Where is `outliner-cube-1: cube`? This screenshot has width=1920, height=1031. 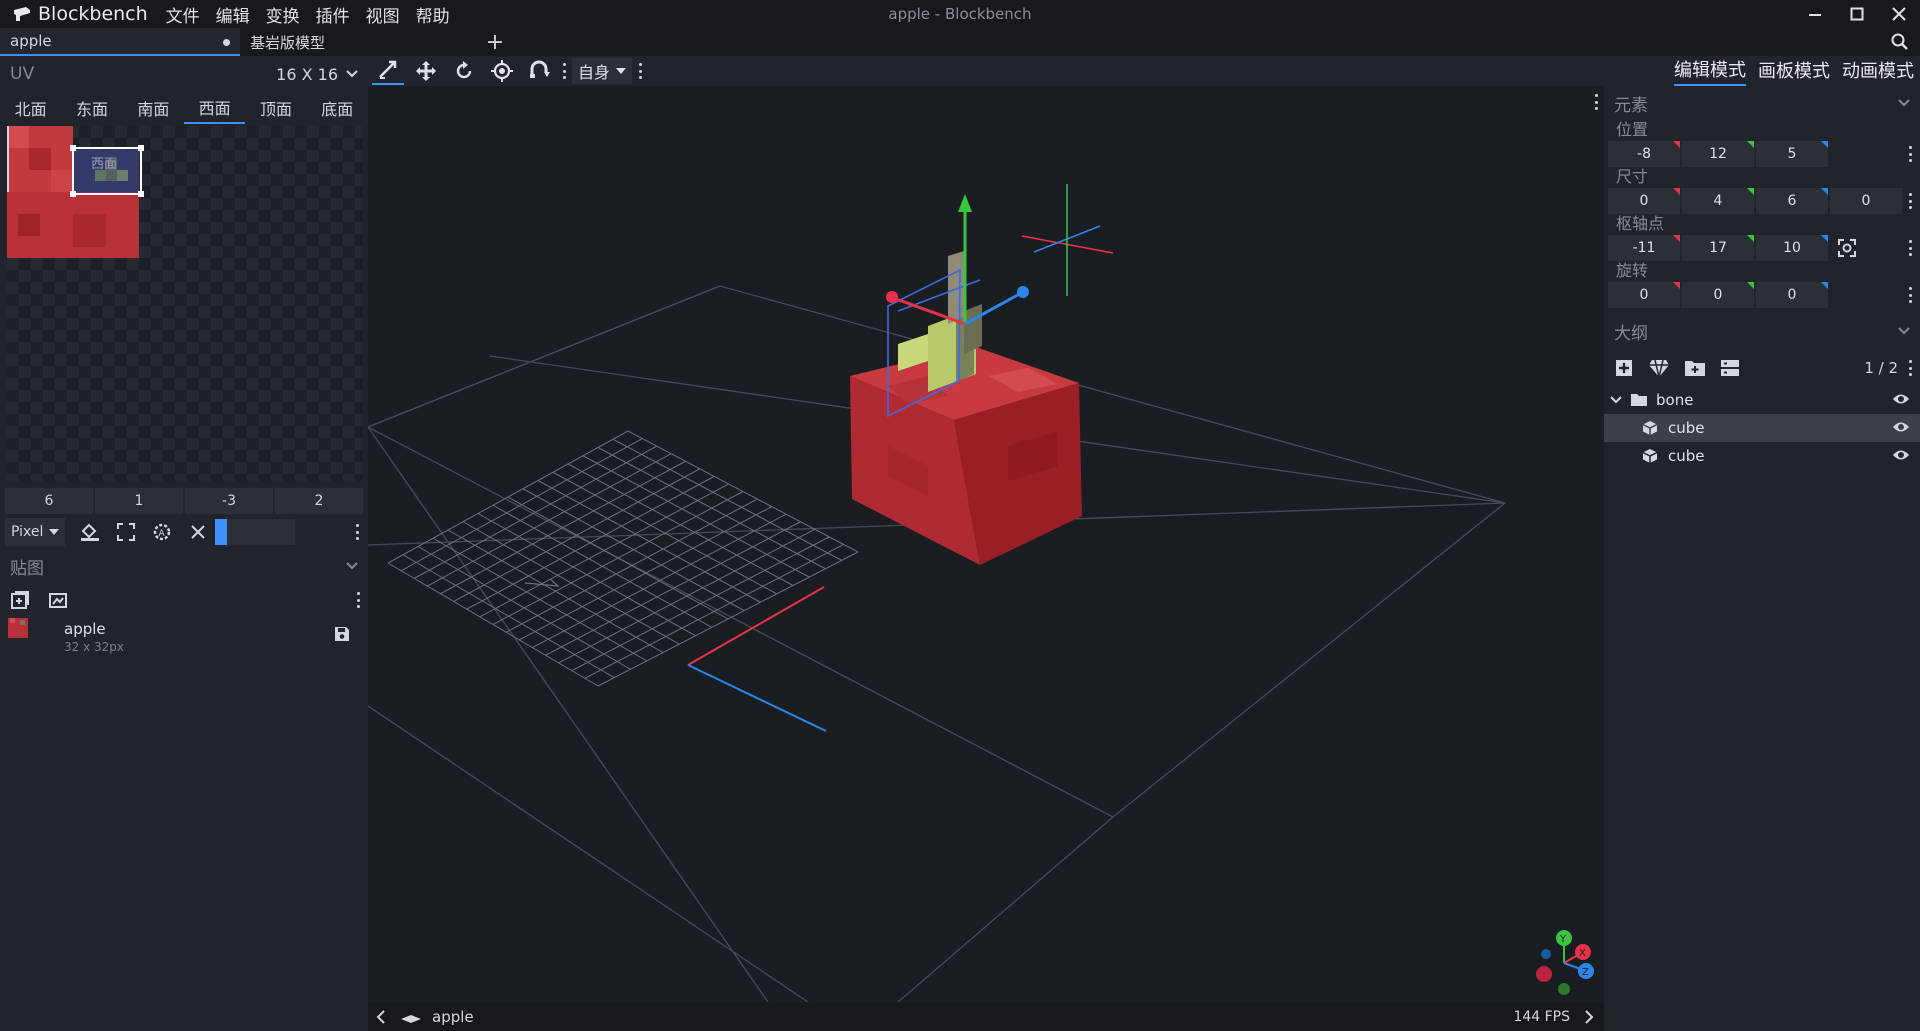 outliner-cube-1: cube is located at coordinates (1762, 428).